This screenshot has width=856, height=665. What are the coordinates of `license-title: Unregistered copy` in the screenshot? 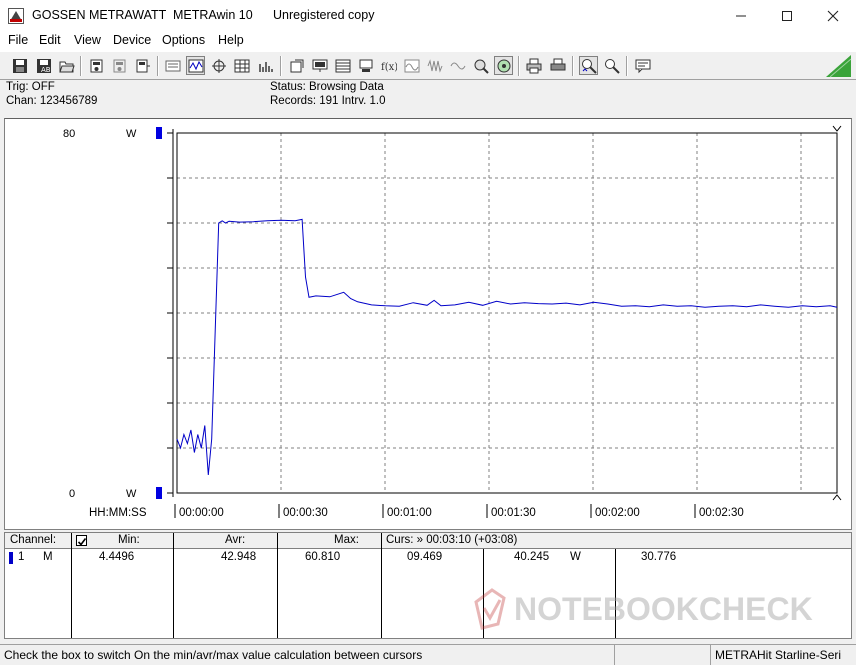 It's located at (324, 15).